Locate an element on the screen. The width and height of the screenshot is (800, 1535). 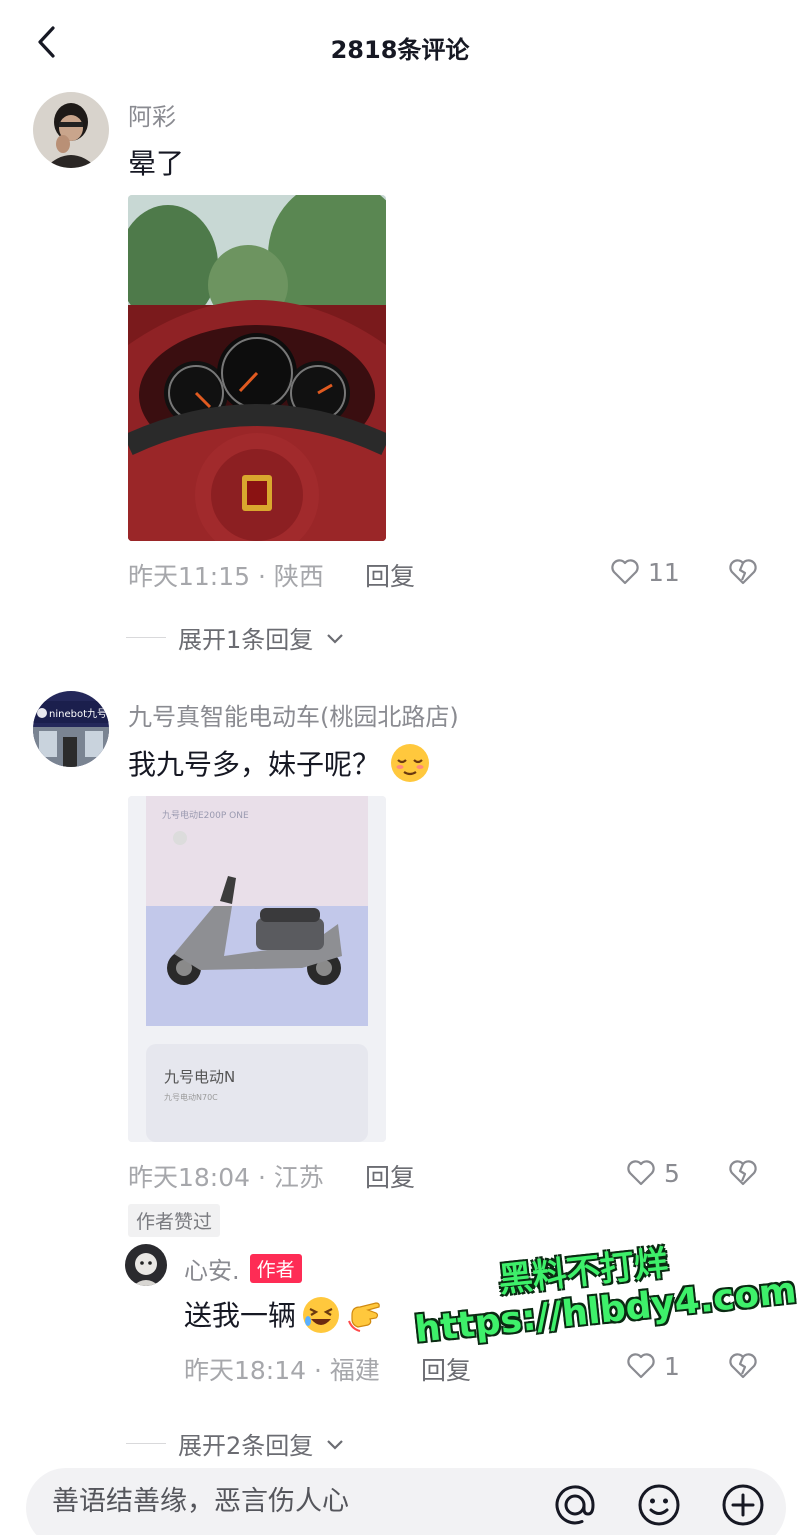
comment-input is located at coordinates (262, 1501).